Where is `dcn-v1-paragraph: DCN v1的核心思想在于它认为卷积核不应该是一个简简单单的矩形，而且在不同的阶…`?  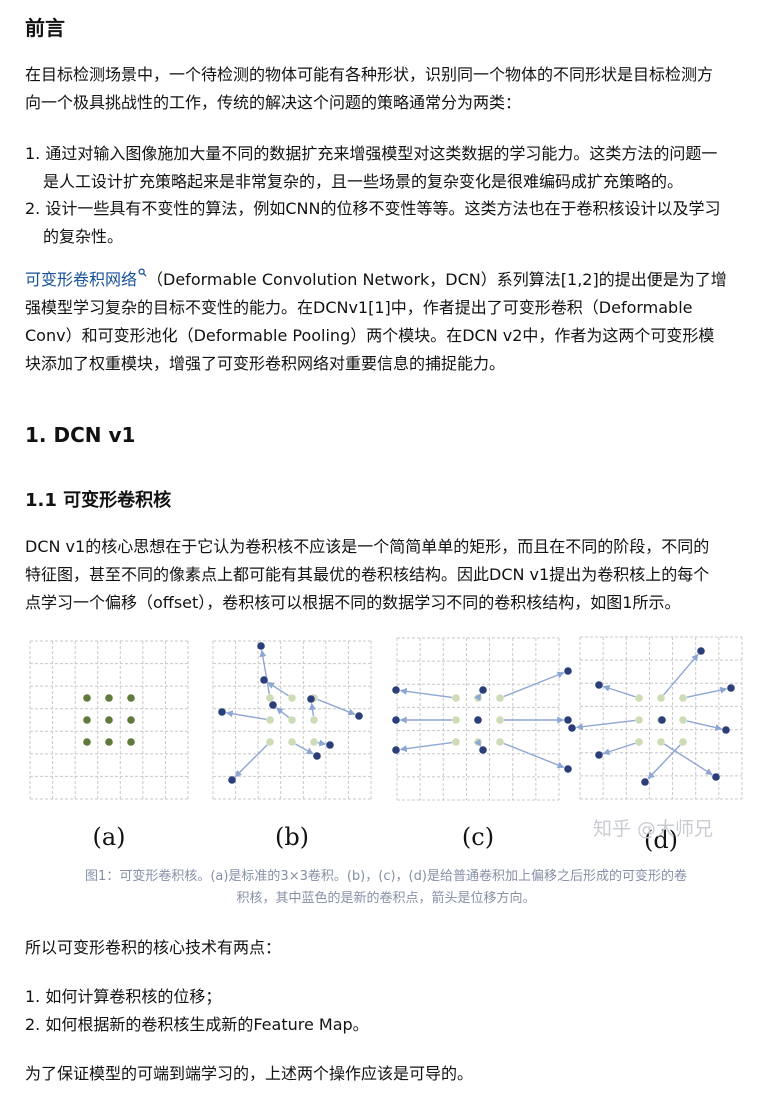 dcn-v1-paragraph: DCN v1的核心思想在于它认为卷积核不应该是一个简简单单的矩形，而且在不同的阶… is located at coordinates (367, 574).